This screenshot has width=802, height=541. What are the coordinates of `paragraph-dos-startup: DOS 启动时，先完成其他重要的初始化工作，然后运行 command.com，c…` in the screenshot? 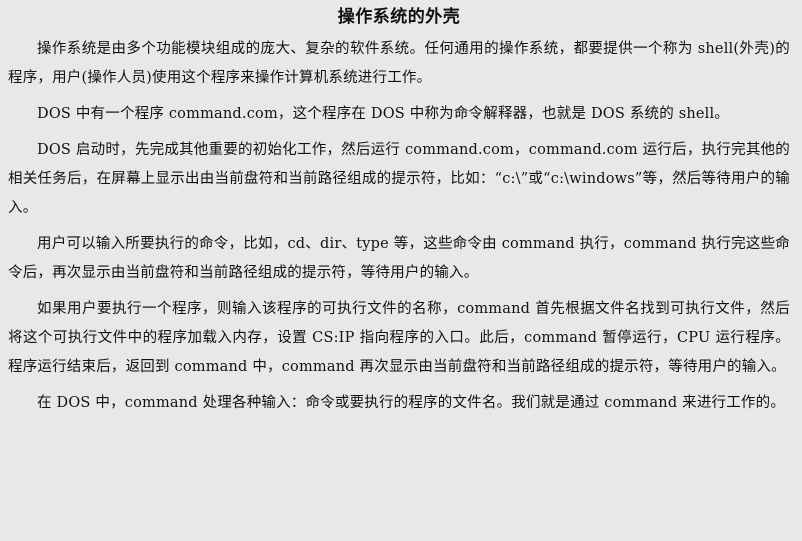 It's located at (399, 179).